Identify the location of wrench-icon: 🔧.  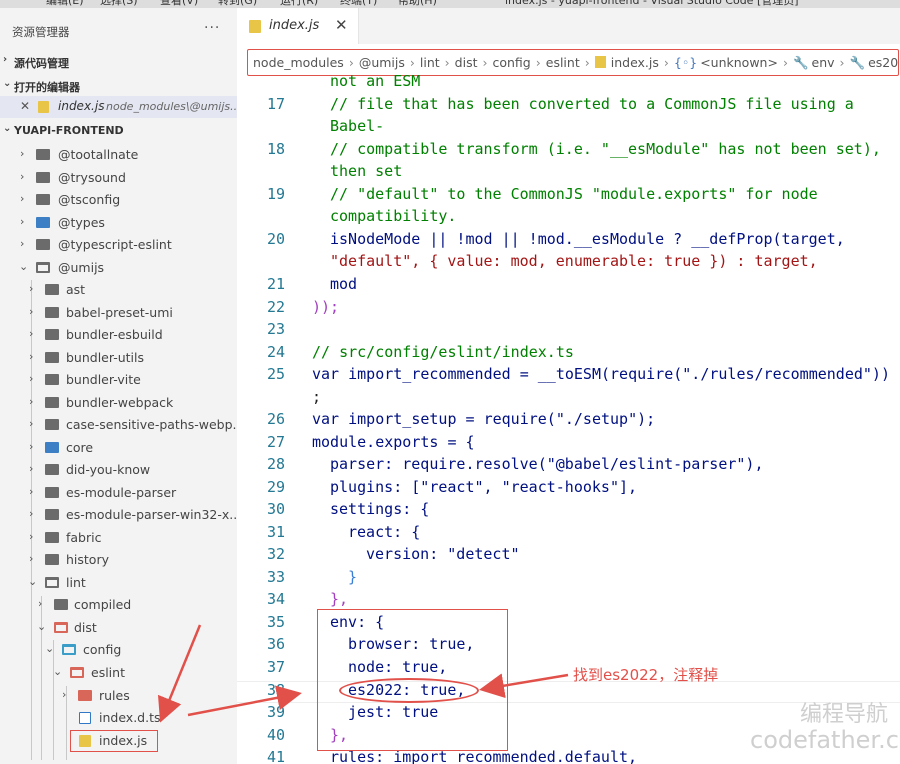
(857, 62).